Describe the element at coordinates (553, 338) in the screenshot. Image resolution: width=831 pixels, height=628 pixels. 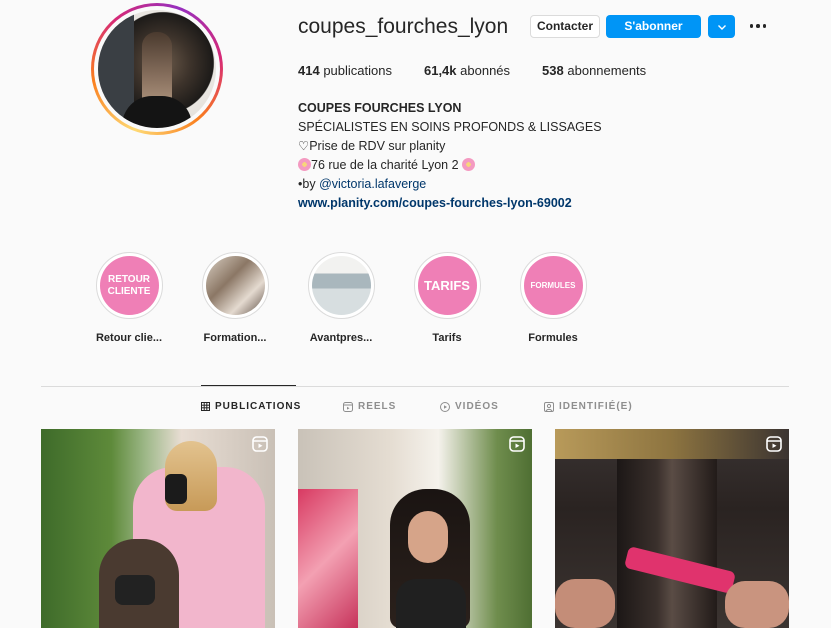
I see `highlight-label: Formules` at that location.